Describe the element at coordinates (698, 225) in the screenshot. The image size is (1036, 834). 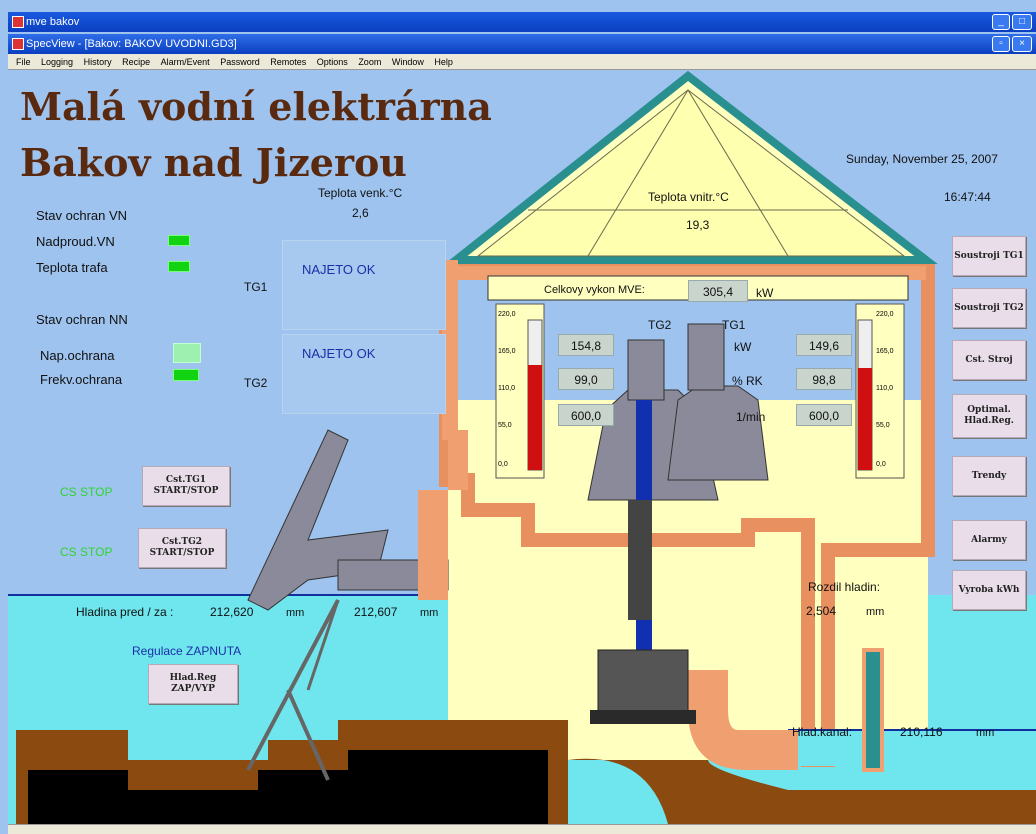
I see `indoor-temp-value: 19,3` at that location.